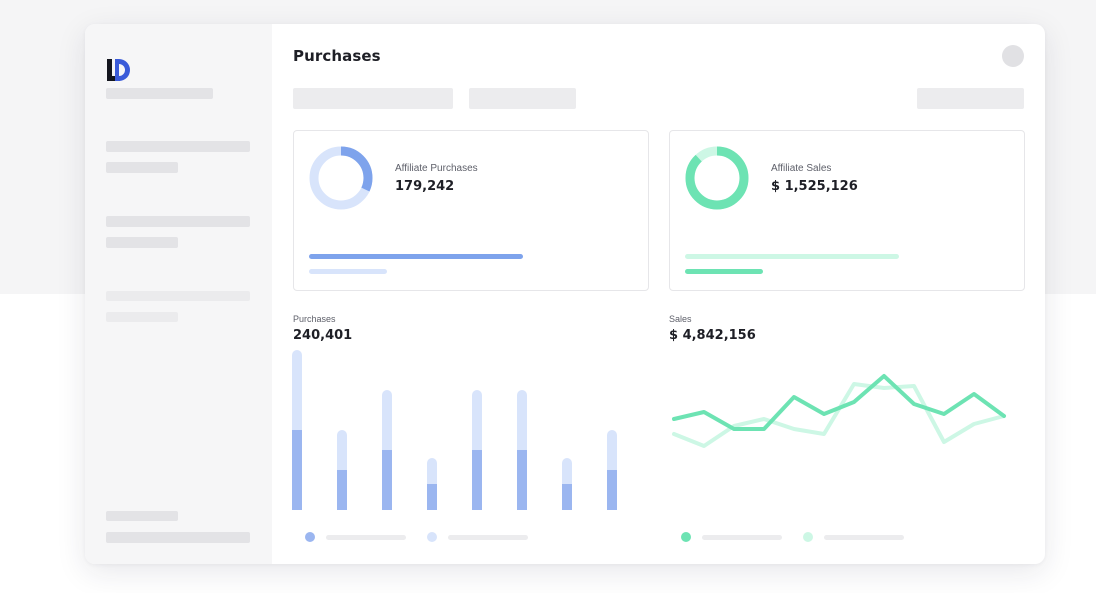  Describe the element at coordinates (341, 178) in the screenshot. I see `affiliate-purchases-donut` at that location.